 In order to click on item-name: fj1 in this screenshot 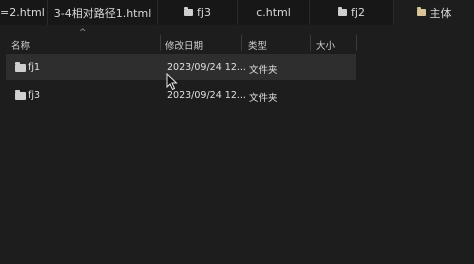, I will do `click(34, 67)`.